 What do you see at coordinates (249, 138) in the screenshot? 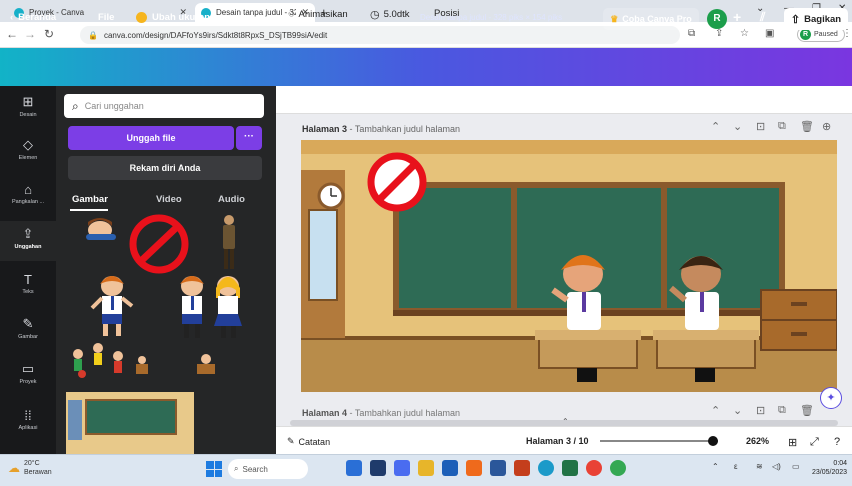
I see `upload-more-button: ···` at bounding box center [249, 138].